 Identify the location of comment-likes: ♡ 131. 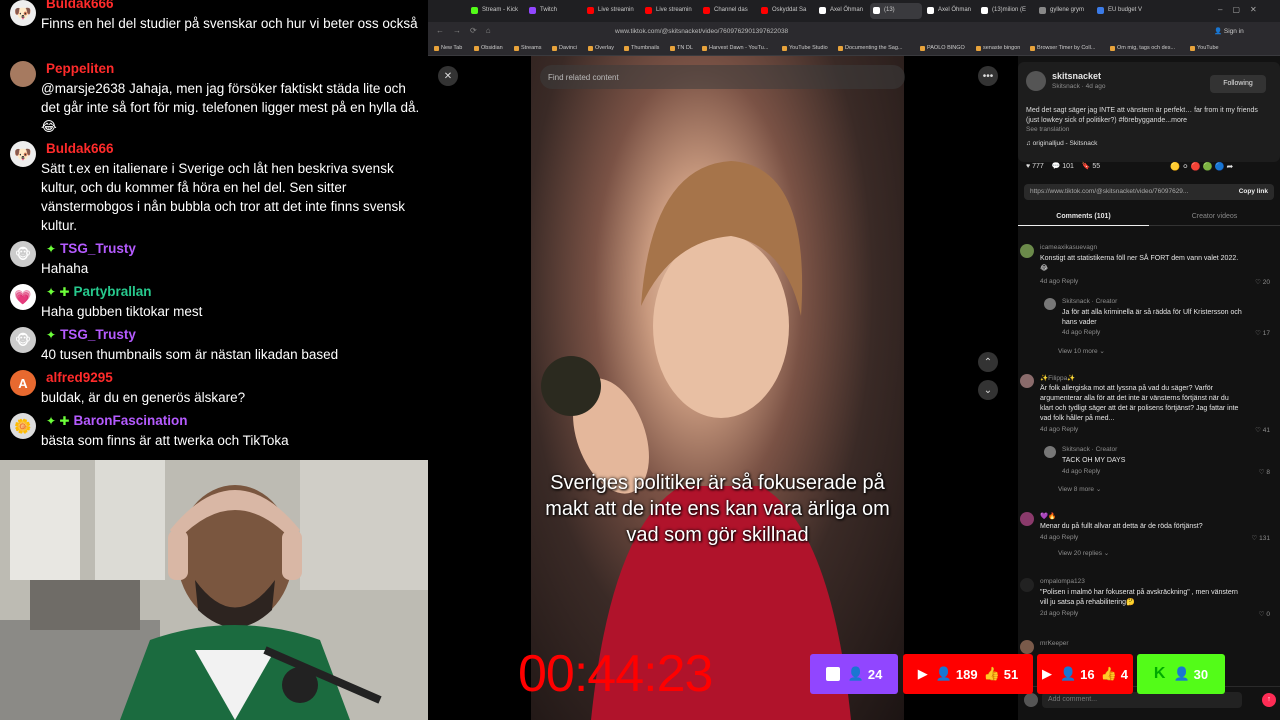
(1261, 538).